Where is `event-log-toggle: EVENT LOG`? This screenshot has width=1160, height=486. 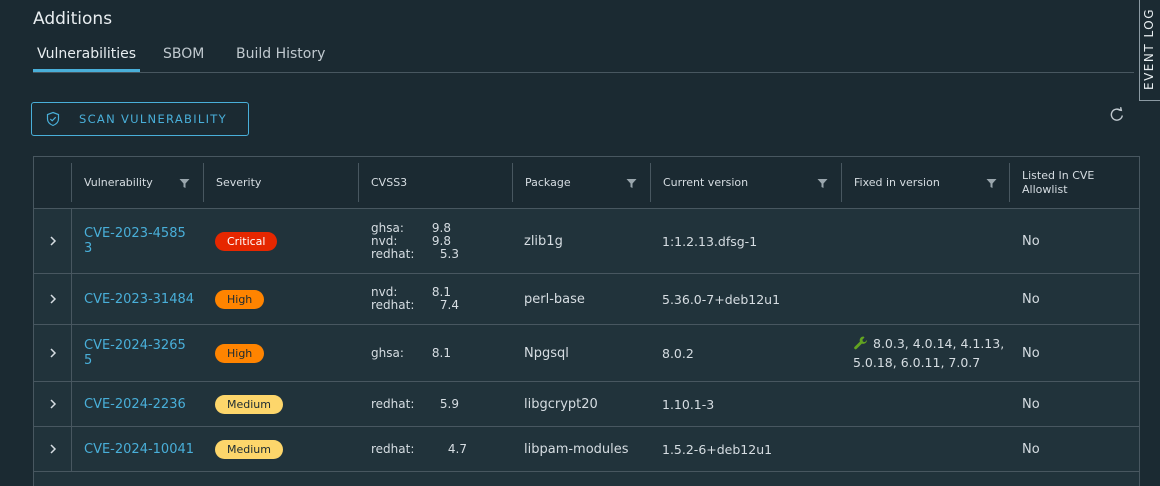 event-log-toggle: EVENT LOG is located at coordinates (1149, 50).